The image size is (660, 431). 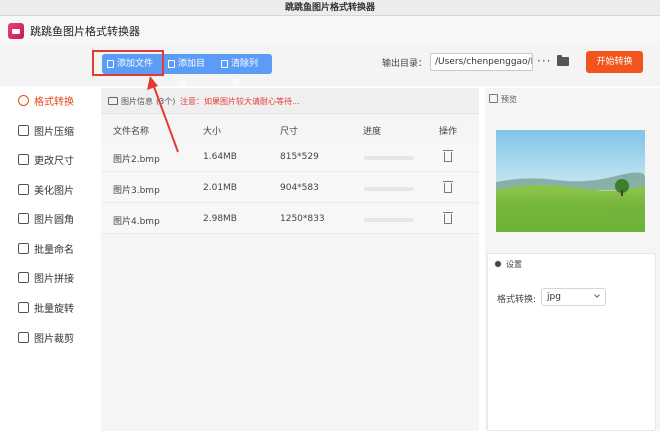 What do you see at coordinates (23, 100) in the screenshot?
I see `format-convert-icon` at bounding box center [23, 100].